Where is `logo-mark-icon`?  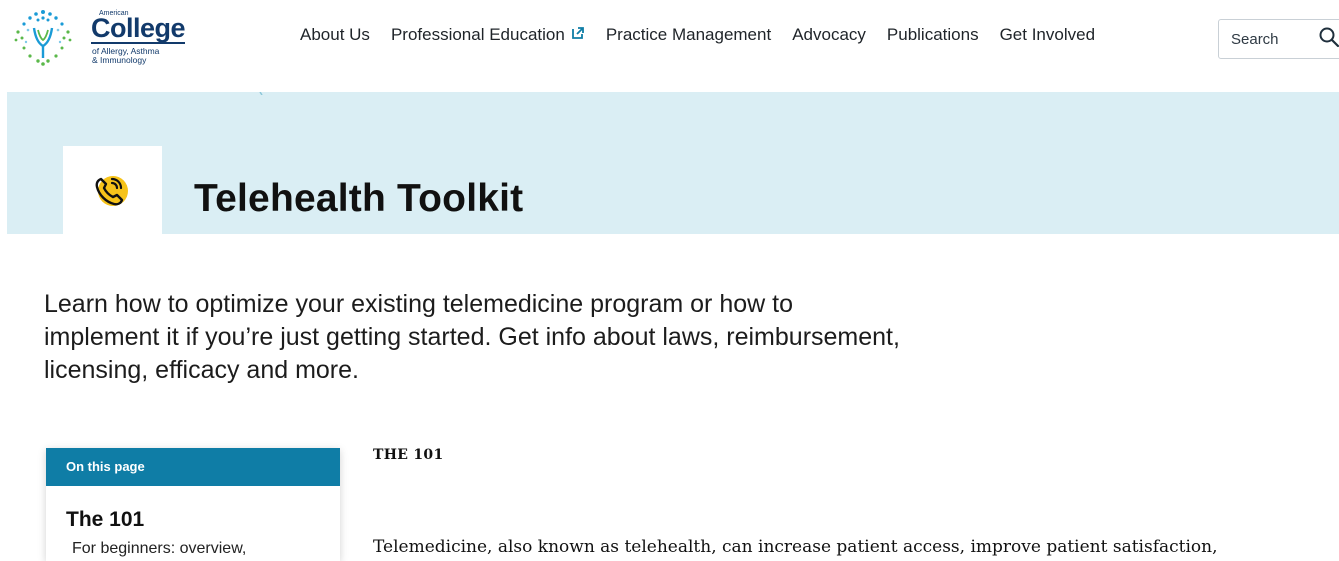 logo-mark-icon is located at coordinates (43, 38).